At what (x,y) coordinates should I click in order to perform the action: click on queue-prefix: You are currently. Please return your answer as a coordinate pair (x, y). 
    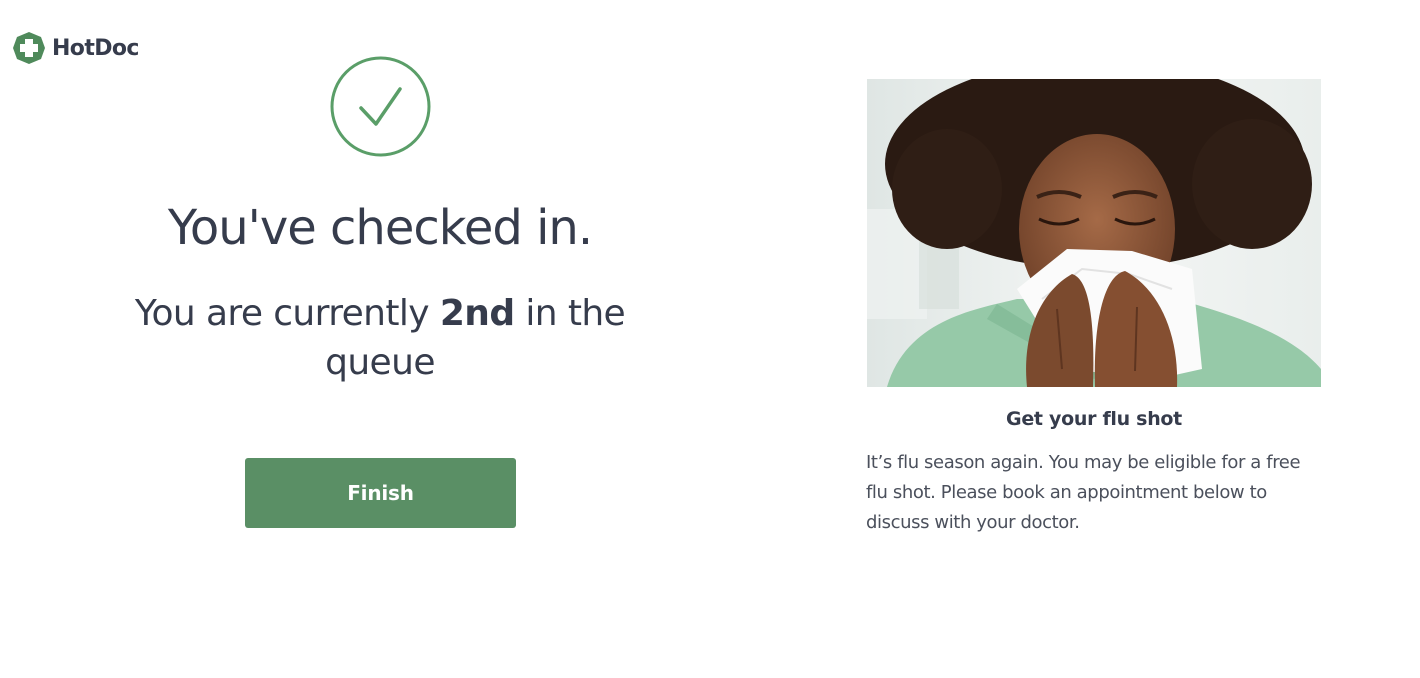
    Looking at the image, I should click on (287, 313).